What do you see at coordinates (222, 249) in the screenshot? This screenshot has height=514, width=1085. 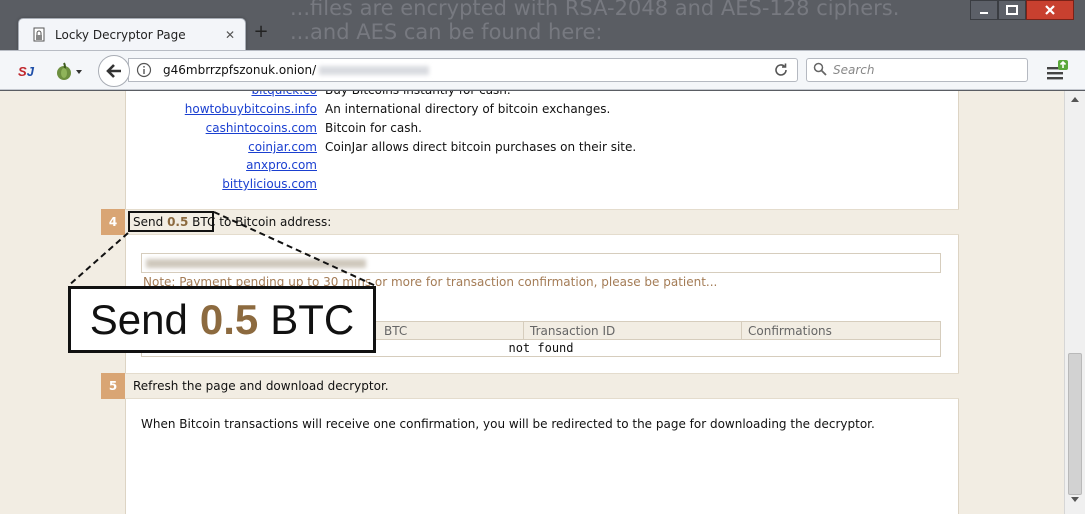 I see `callout-leader-lines` at bounding box center [222, 249].